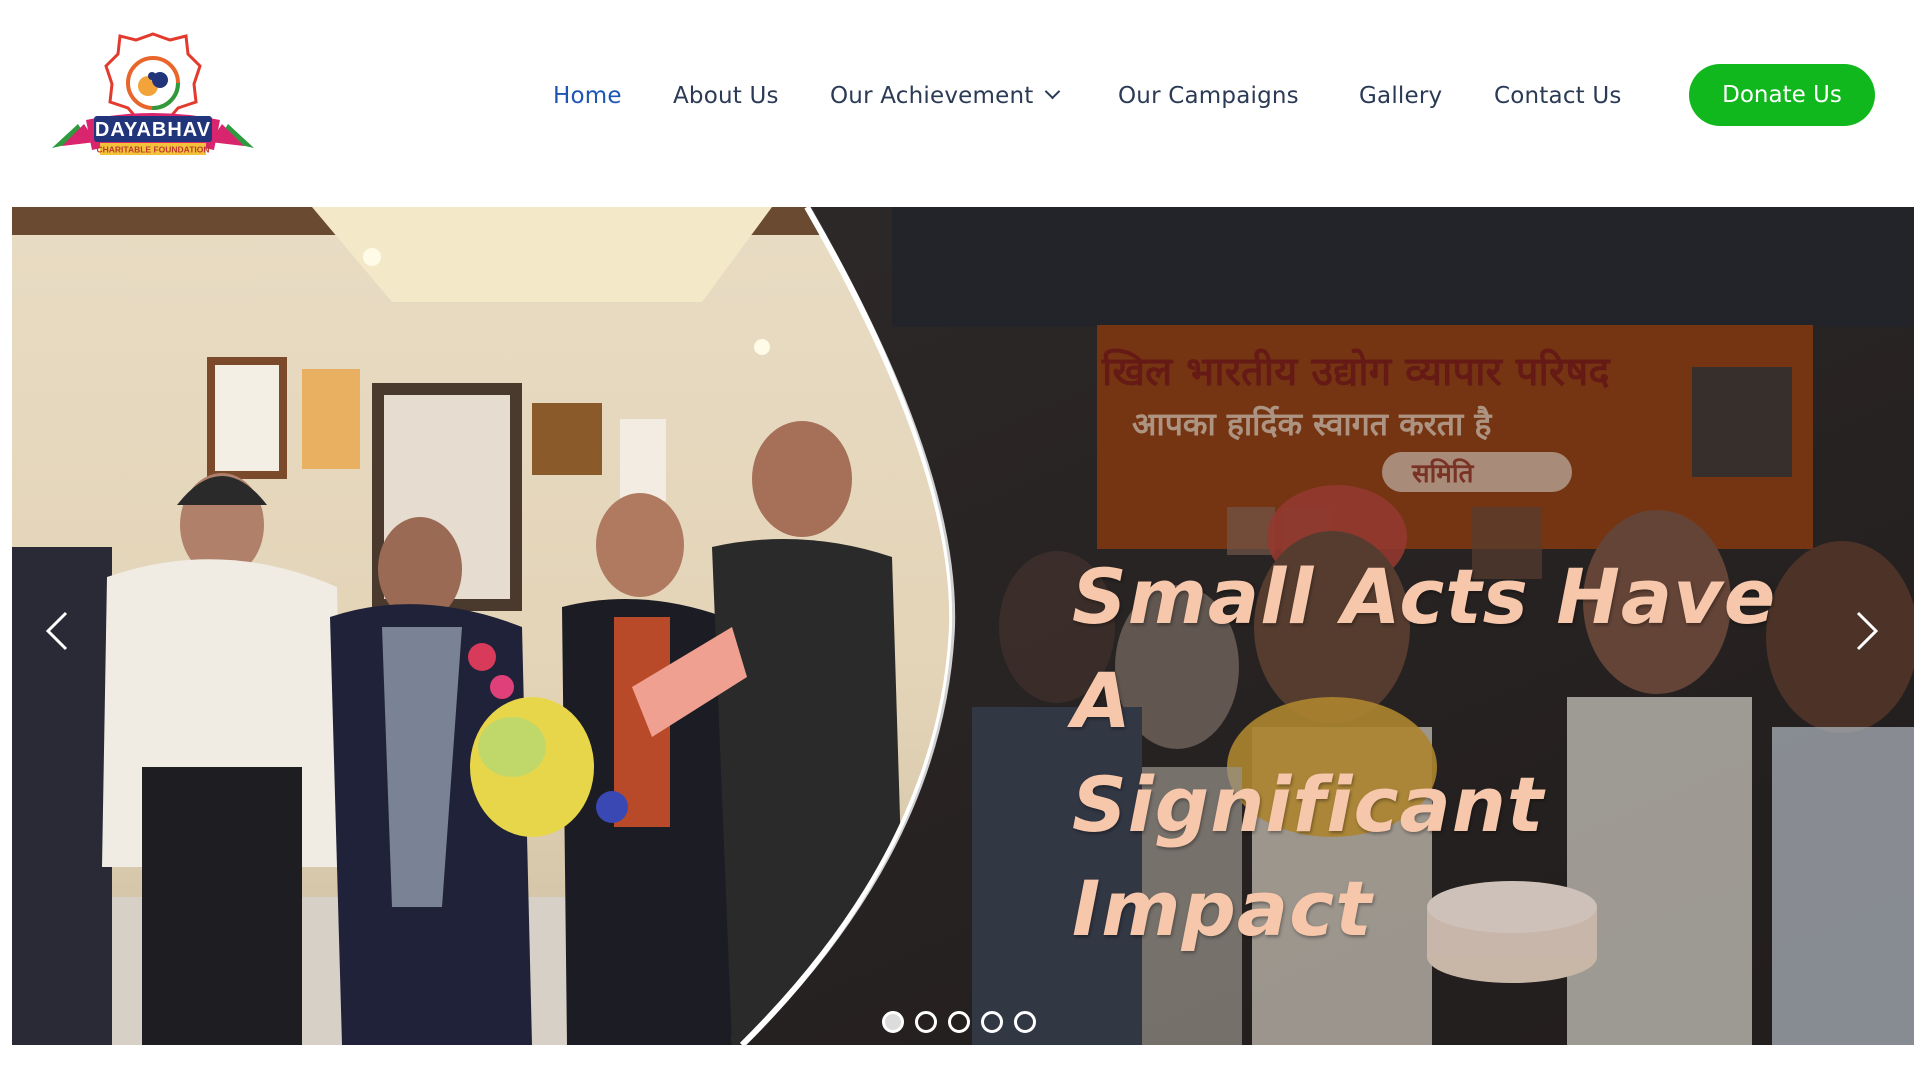 Image resolution: width=1920 pixels, height=1080 pixels. I want to click on nav-gallery-label: Gallery, so click(1401, 96).